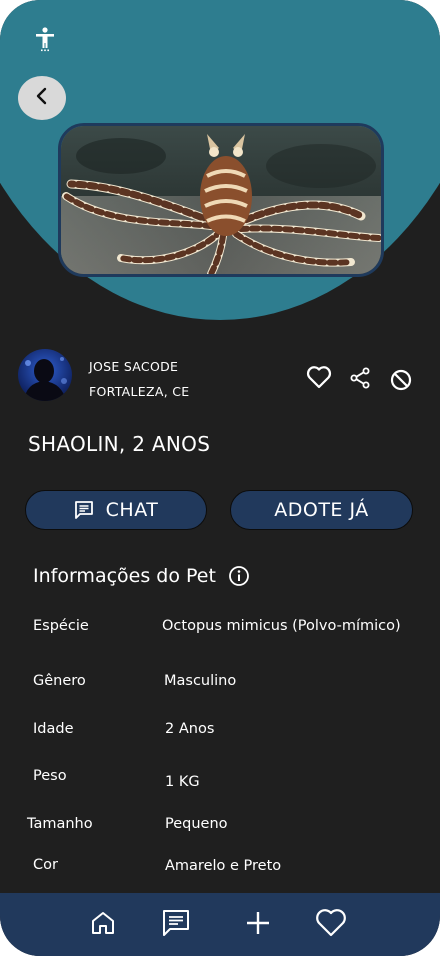  I want to click on info-section-title: Informações do Pet, so click(141, 576).